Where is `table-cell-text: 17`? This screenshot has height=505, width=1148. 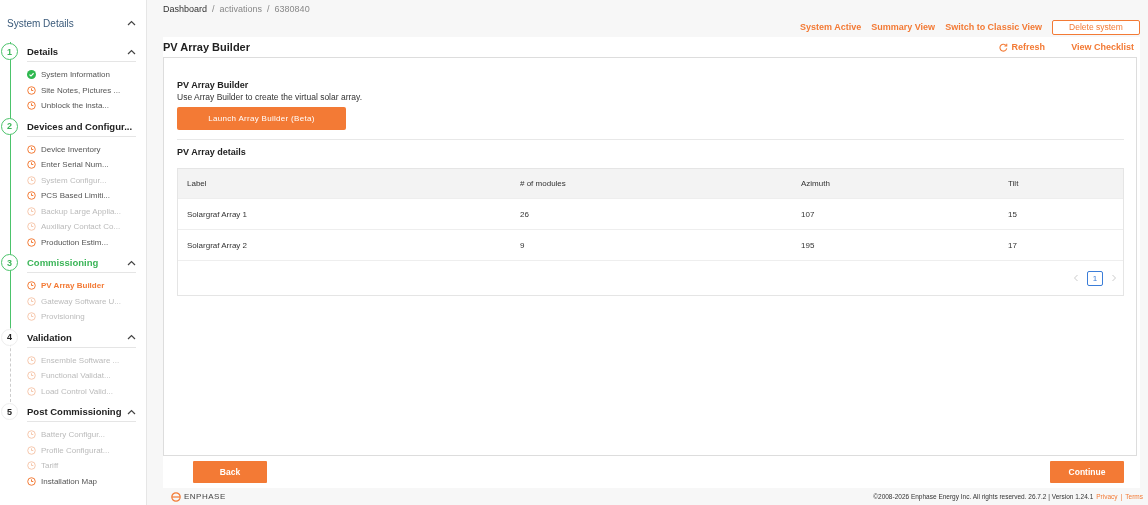
table-cell-text: 17 is located at coordinates (1012, 245).